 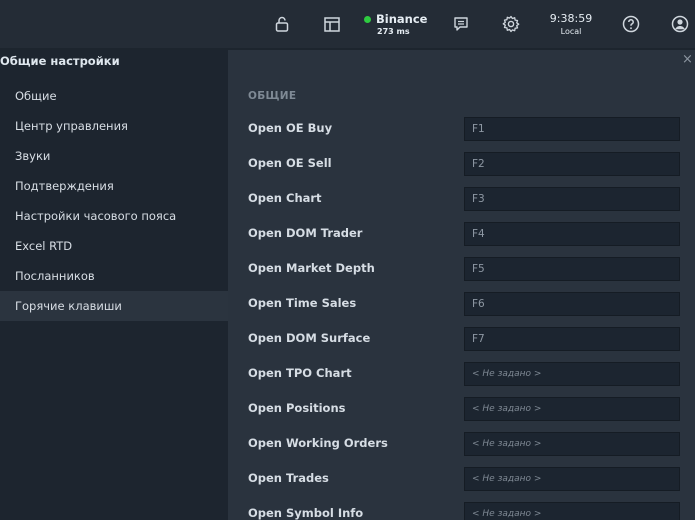 What do you see at coordinates (290, 163) in the screenshot?
I see `hotkey-label: Open OE Sell` at bounding box center [290, 163].